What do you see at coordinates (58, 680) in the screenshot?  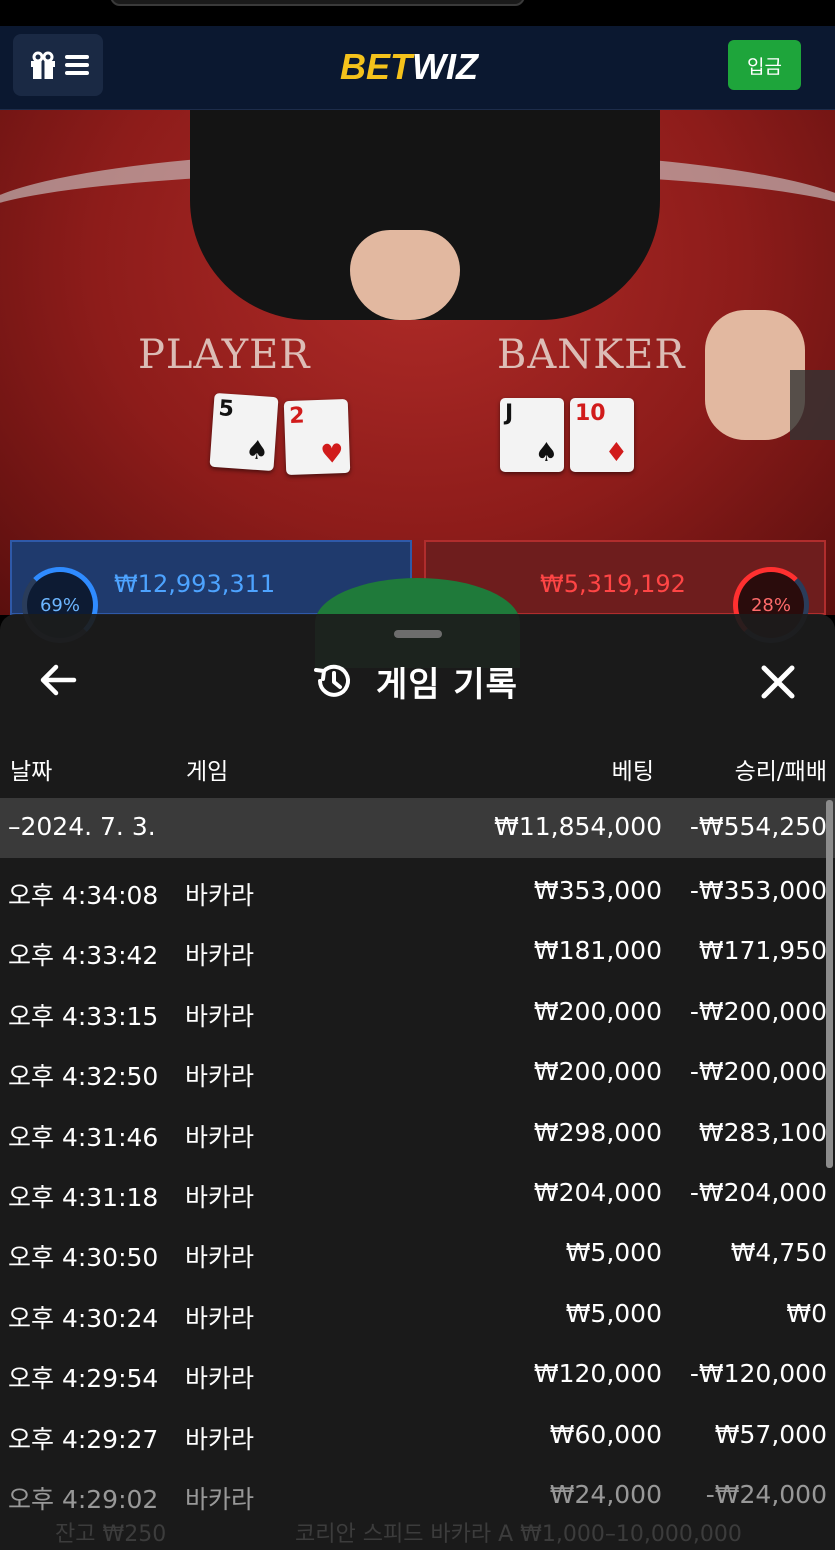 I see `back-arrow-icon` at bounding box center [58, 680].